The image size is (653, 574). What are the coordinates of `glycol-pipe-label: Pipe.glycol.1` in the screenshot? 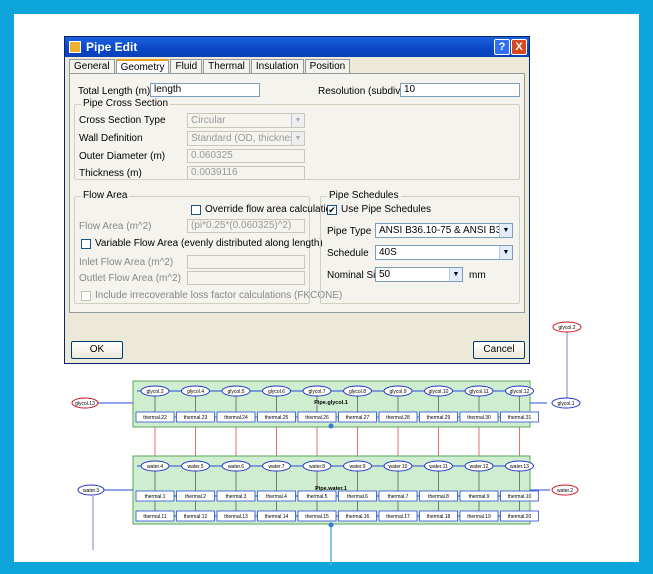 It's located at (331, 403).